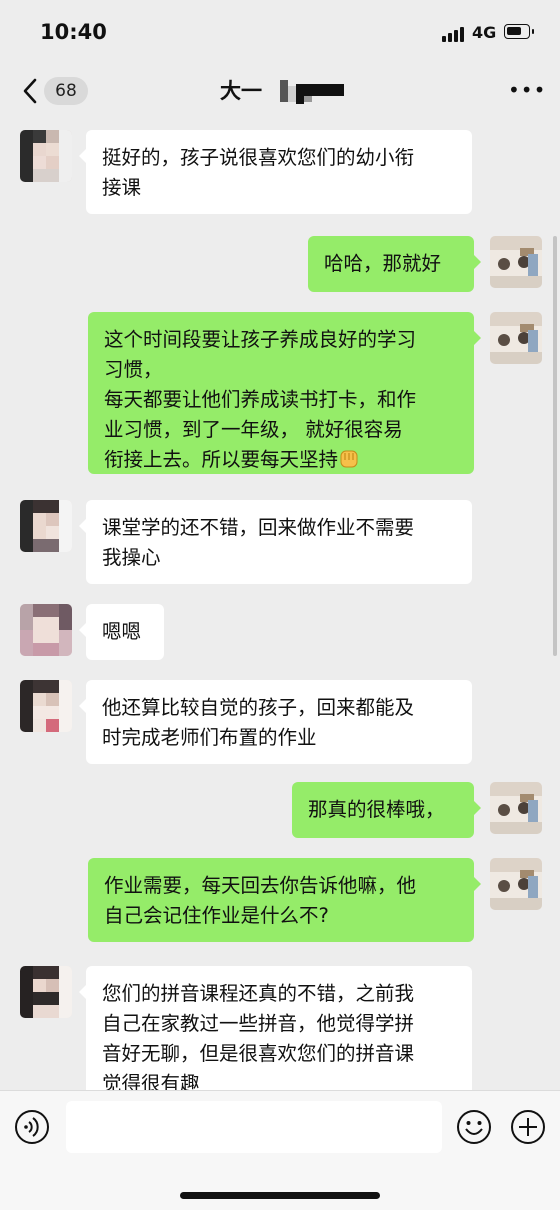 Image resolution: width=560 pixels, height=1210 pixels. What do you see at coordinates (312, 92) in the screenshot?
I see `title-mosaic` at bounding box center [312, 92].